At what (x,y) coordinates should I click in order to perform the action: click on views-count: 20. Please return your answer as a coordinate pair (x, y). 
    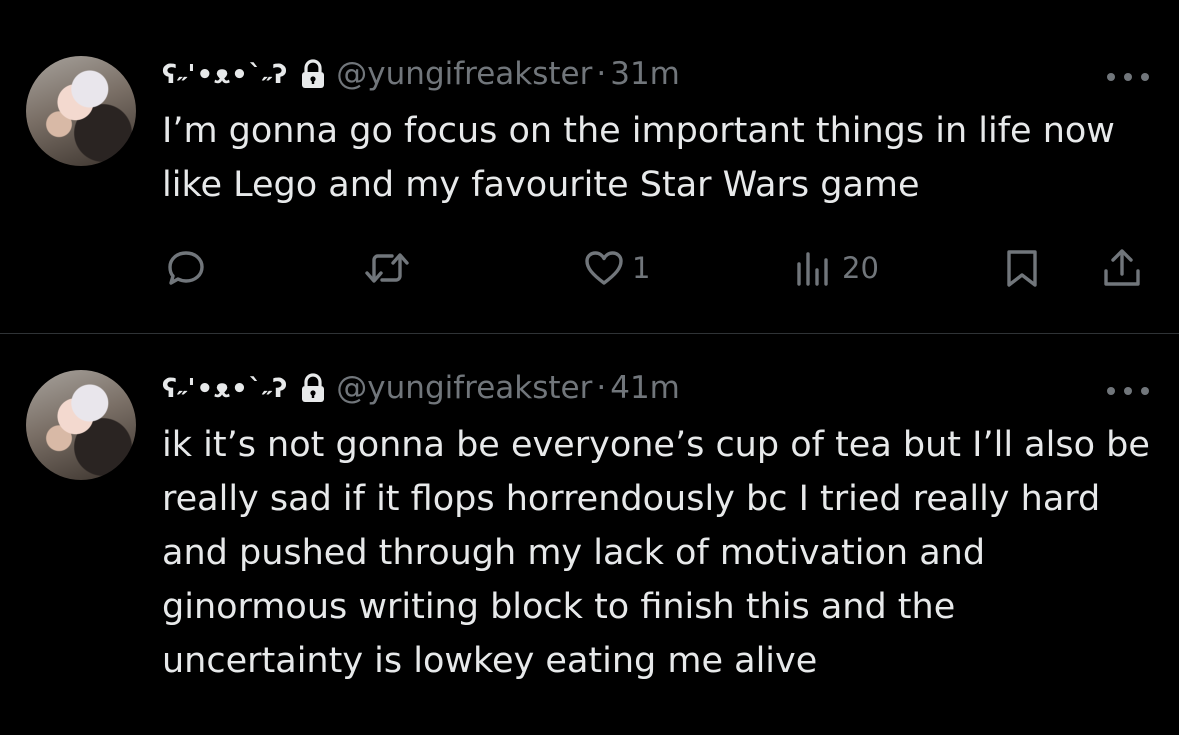
    Looking at the image, I should click on (860, 268).